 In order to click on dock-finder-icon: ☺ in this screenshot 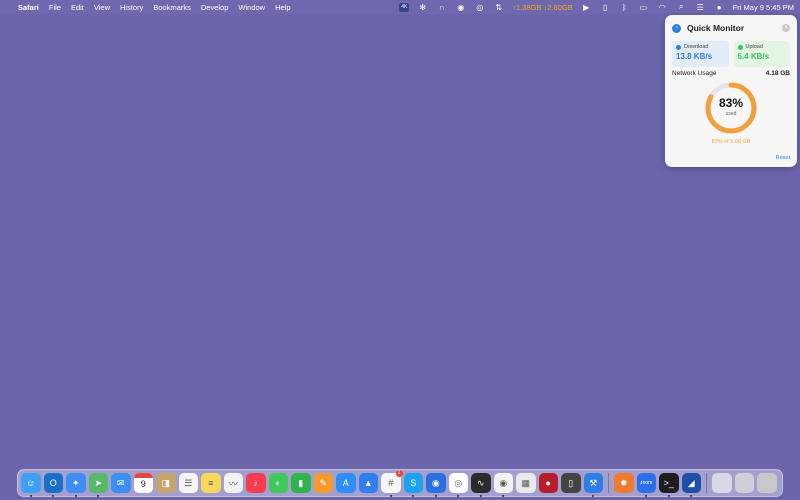, I will do `click(31, 485)`.